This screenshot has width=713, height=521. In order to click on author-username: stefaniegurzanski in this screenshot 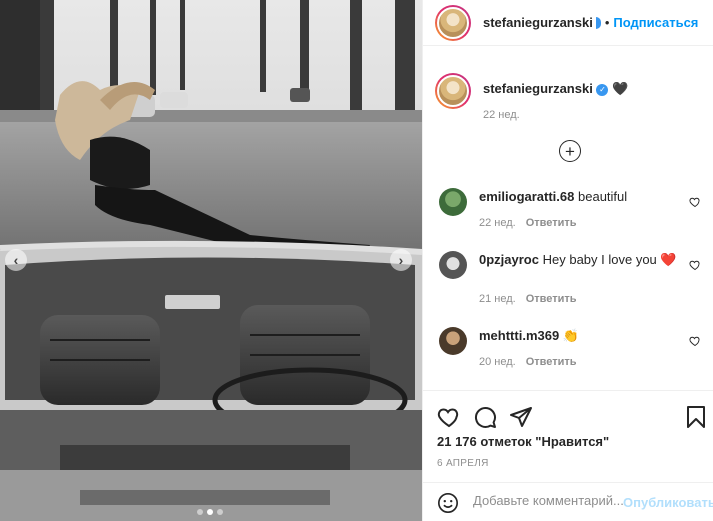, I will do `click(538, 22)`.